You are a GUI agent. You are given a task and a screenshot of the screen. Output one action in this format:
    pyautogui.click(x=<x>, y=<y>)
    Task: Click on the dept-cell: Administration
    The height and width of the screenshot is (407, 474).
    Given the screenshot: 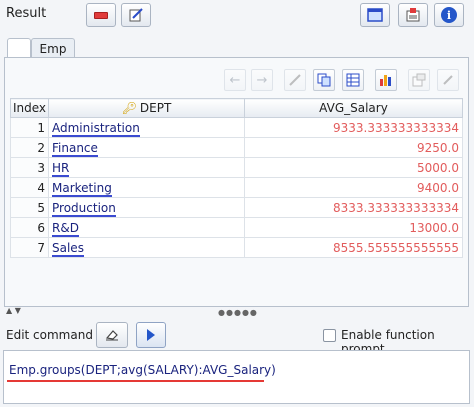 What is the action you would take?
    pyautogui.click(x=146, y=127)
    